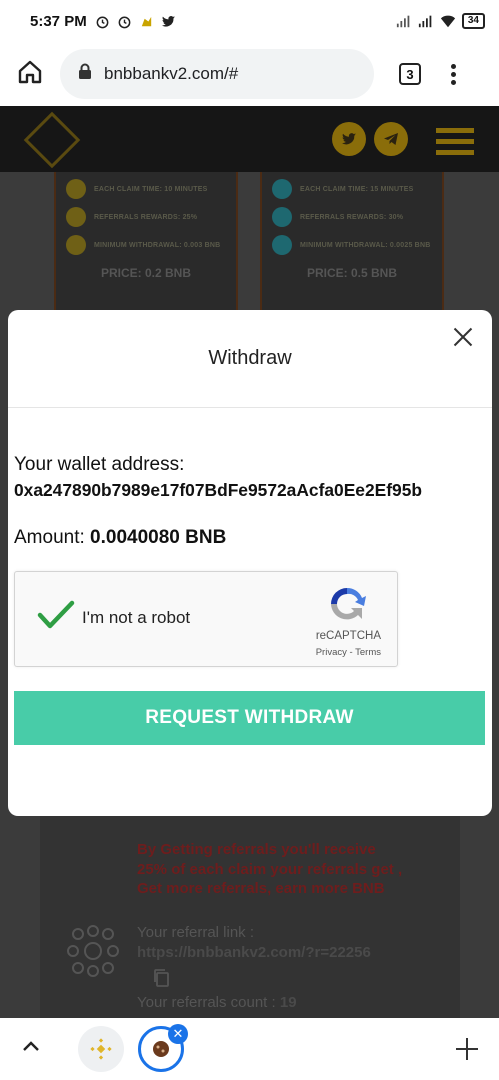 Image resolution: width=499 pixels, height=1080 pixels. I want to click on address-bar: bnbbankv2.com/#, so click(217, 74).